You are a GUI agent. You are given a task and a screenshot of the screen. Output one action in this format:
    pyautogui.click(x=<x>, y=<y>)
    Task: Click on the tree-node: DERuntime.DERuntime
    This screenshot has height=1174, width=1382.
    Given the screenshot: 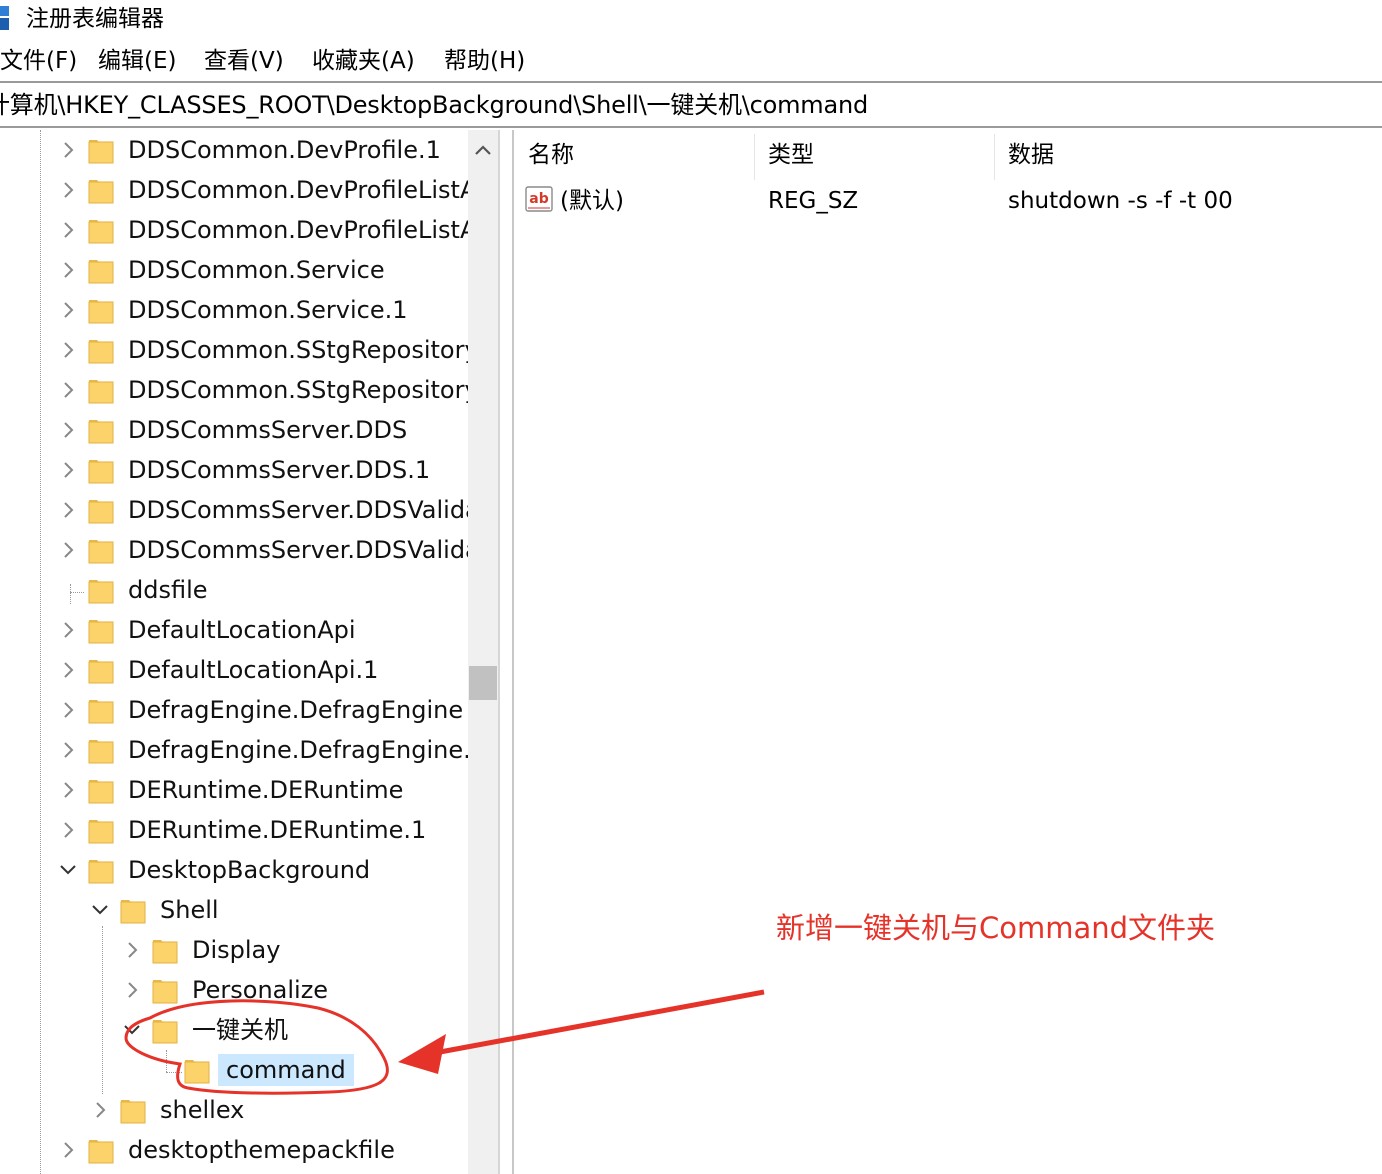 What is the action you would take?
    pyautogui.click(x=234, y=790)
    